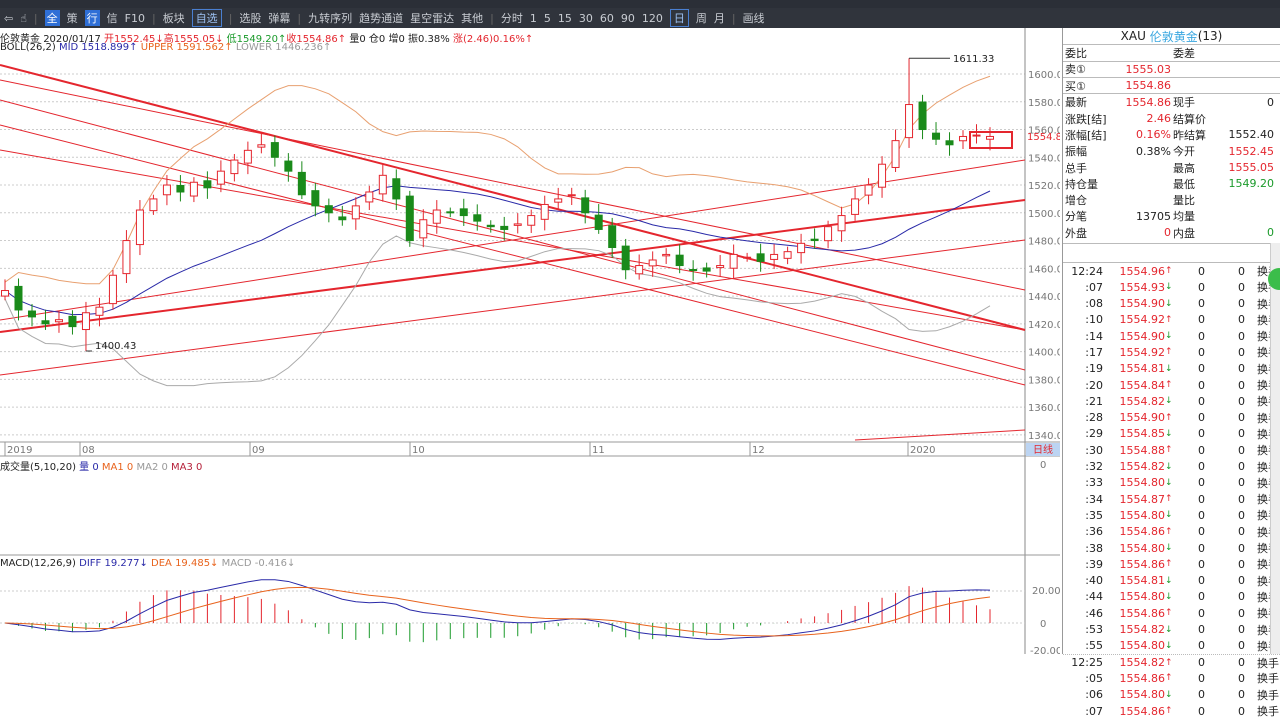  Describe the element at coordinates (1094, 515) in the screenshot. I see `tick-time: :35` at that location.